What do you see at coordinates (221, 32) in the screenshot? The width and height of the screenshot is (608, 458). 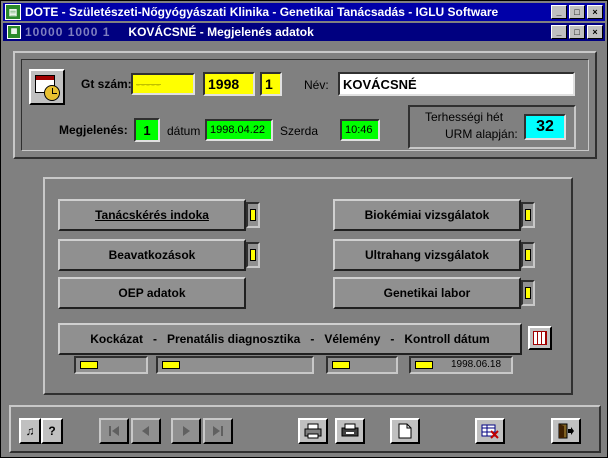 I see `subwindow-title: KOVÁCSNÉ - Megjelenés adatok` at bounding box center [221, 32].